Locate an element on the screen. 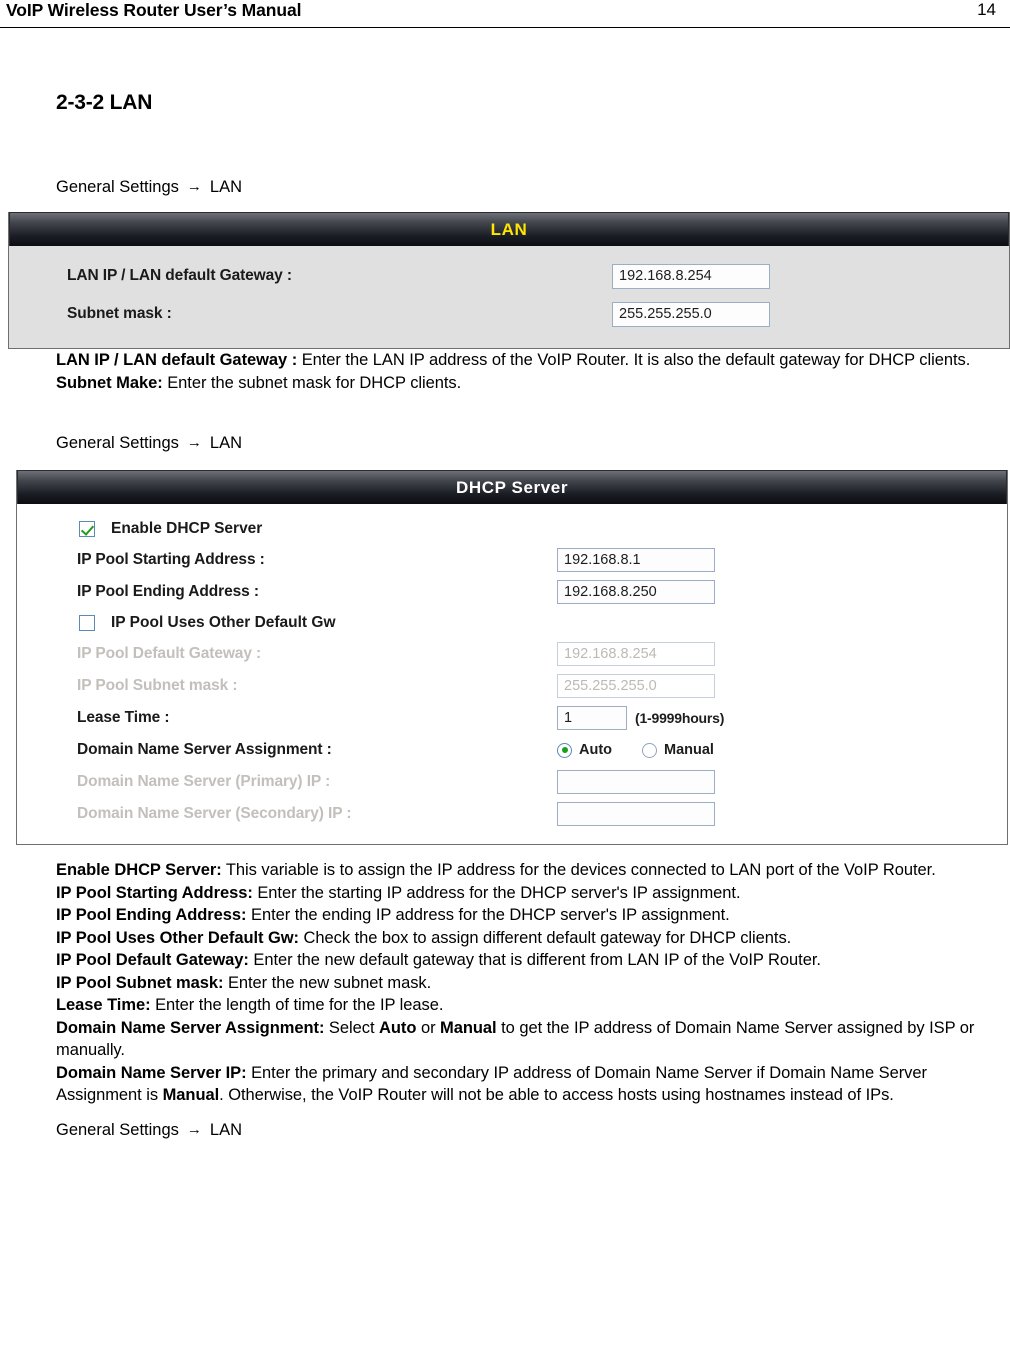 The height and width of the screenshot is (1367, 1010). header-divider is located at coordinates (505, 27).